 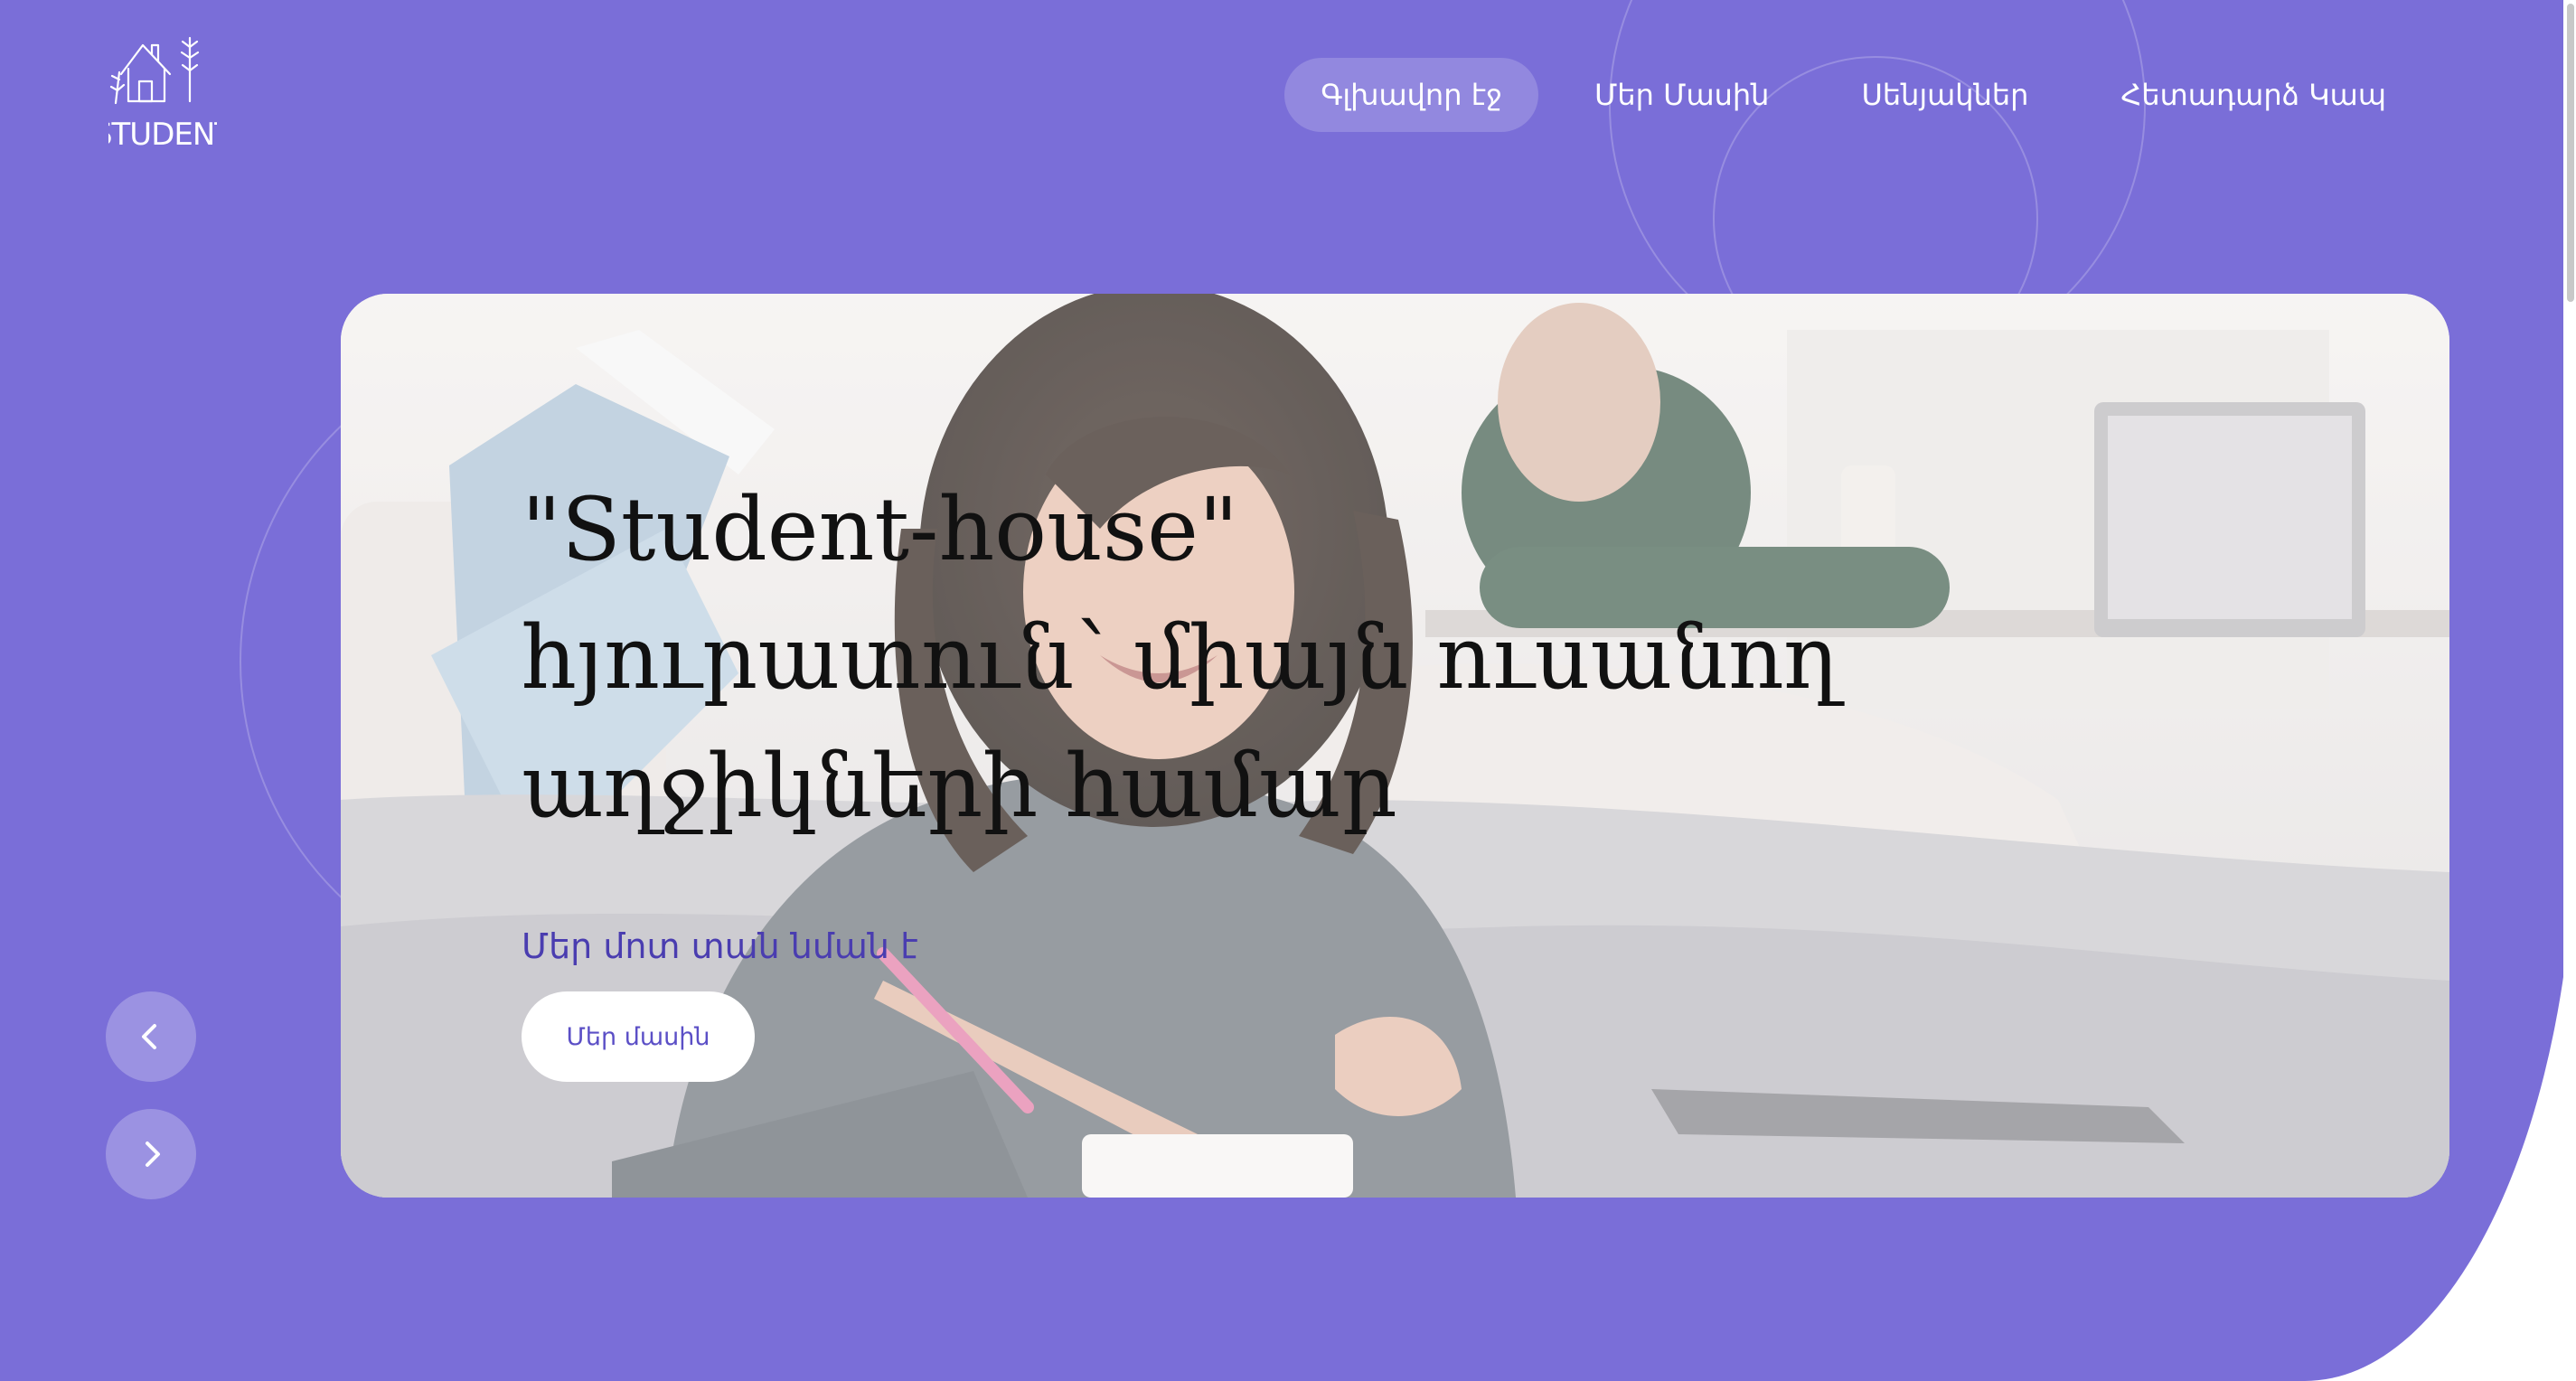 I want to click on site-logo: STUDENT, so click(x=164, y=94).